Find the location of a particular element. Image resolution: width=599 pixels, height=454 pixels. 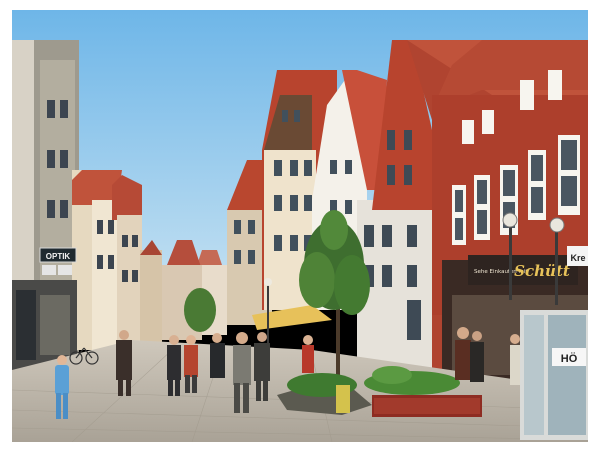

optik-sign: OPTIK is located at coordinates (58, 261).